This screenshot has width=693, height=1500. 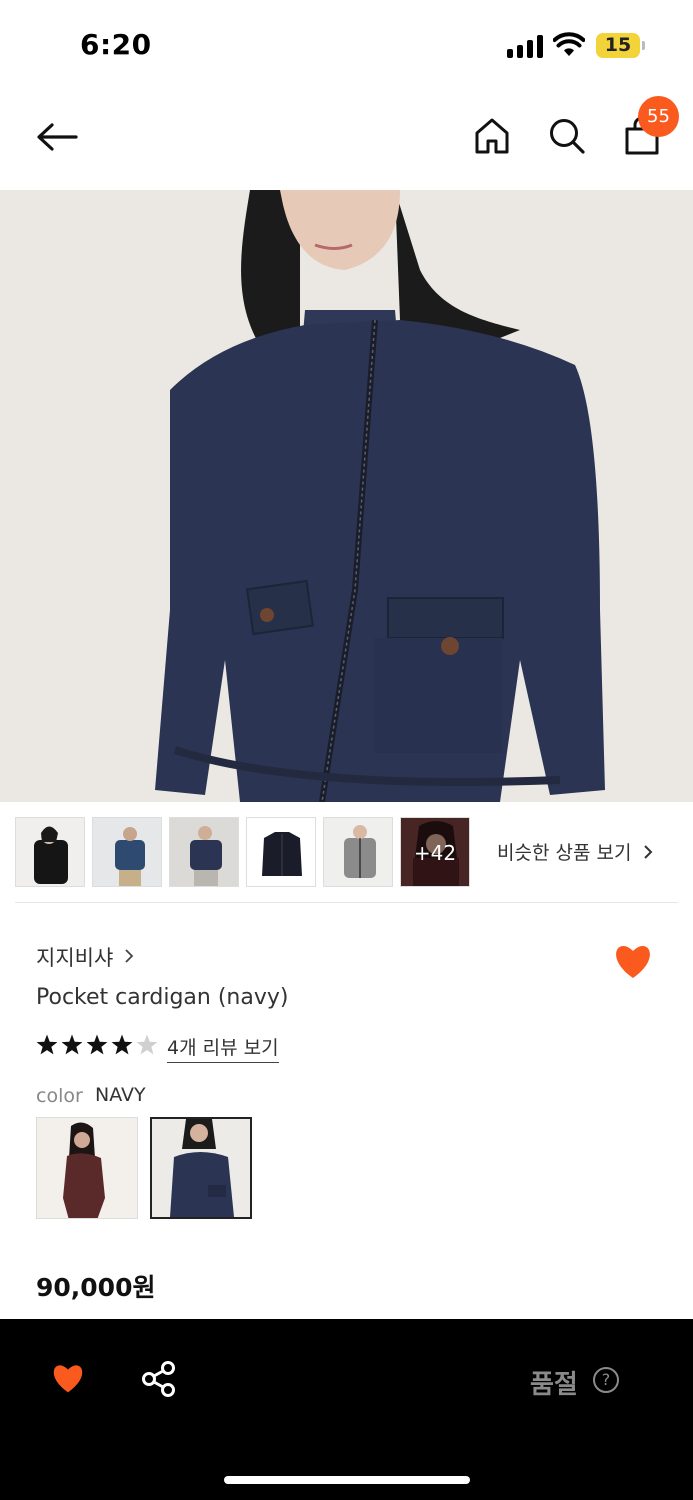 What do you see at coordinates (159, 1379) in the screenshot?
I see `share-icon` at bounding box center [159, 1379].